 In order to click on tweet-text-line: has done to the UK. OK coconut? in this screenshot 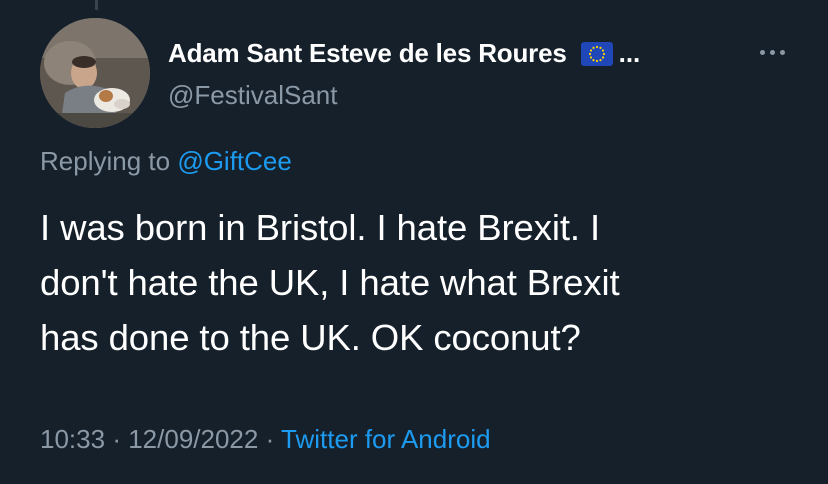, I will do `click(310, 337)`.